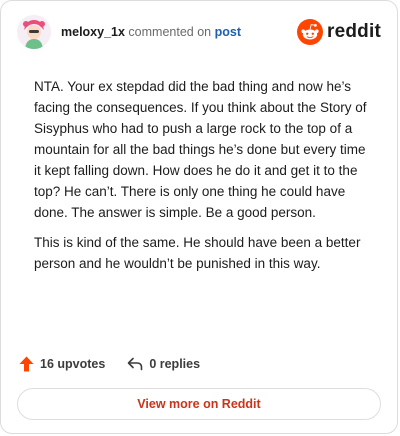 The width and height of the screenshot is (400, 436). What do you see at coordinates (310, 32) in the screenshot?
I see `reddit-logo-icon` at bounding box center [310, 32].